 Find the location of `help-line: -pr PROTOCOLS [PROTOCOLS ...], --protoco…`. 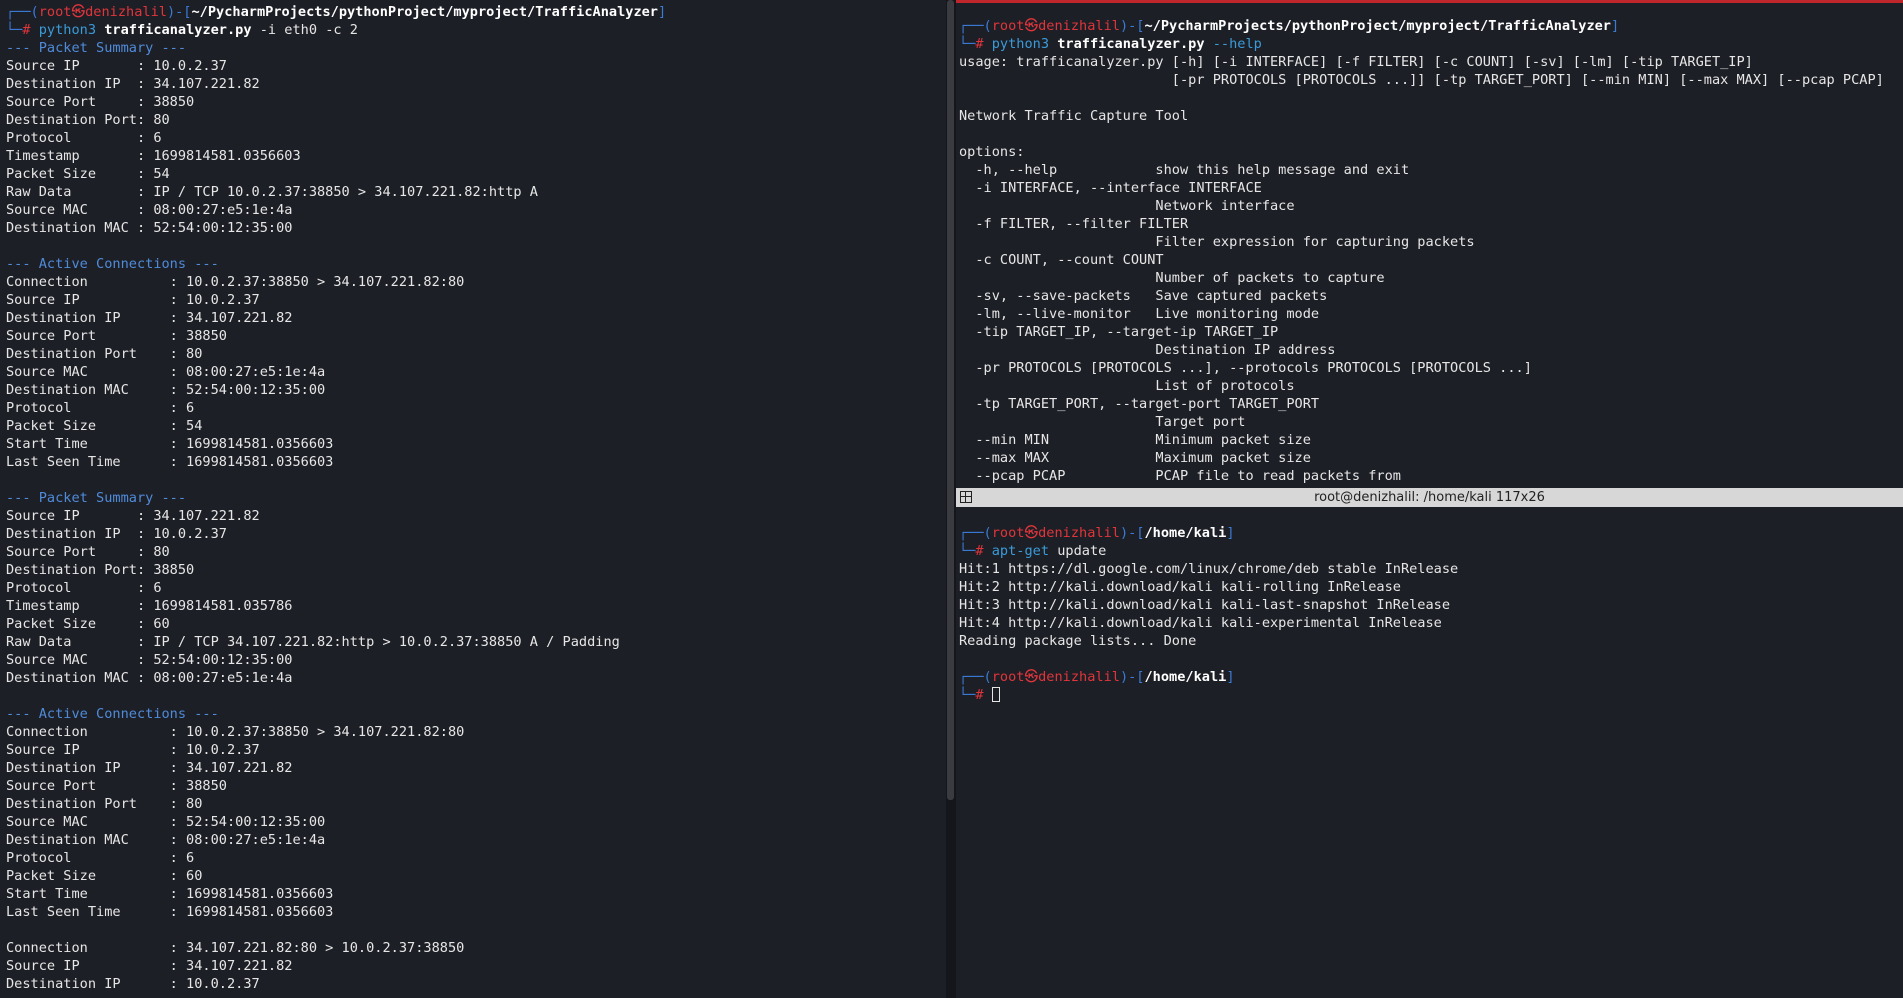

help-line: -pr PROTOCOLS [PROTOCOLS ...], --protoco… is located at coordinates (1245, 368).